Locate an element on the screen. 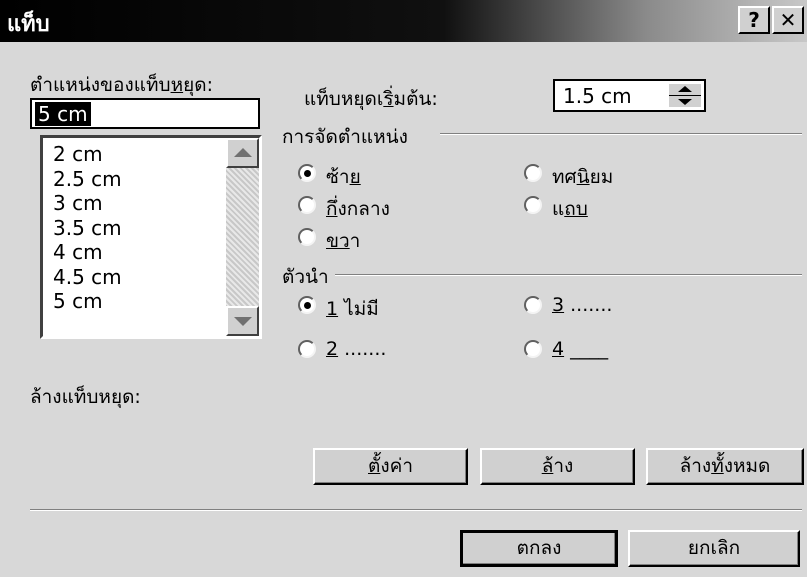 This screenshot has height=577, width=807. help-icon: ? is located at coordinates (754, 20).